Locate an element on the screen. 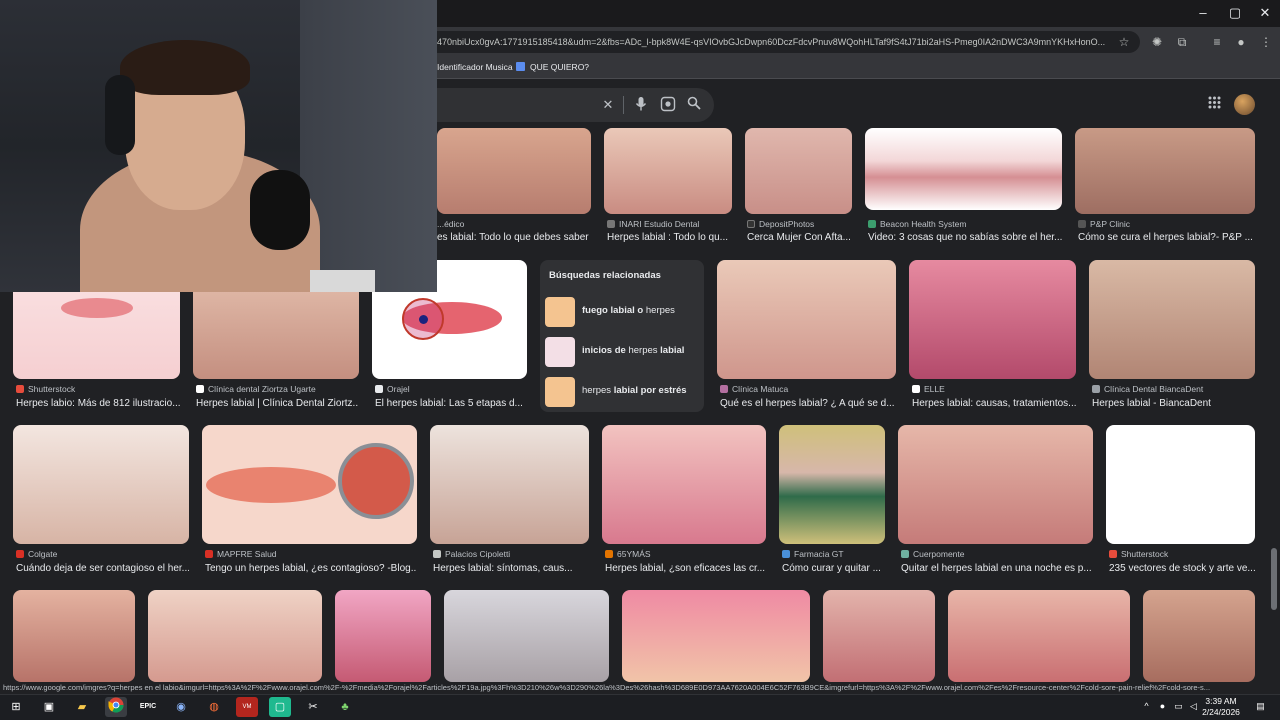 This screenshot has width=1280, height=720. result-source: ELLE is located at coordinates (994, 389).